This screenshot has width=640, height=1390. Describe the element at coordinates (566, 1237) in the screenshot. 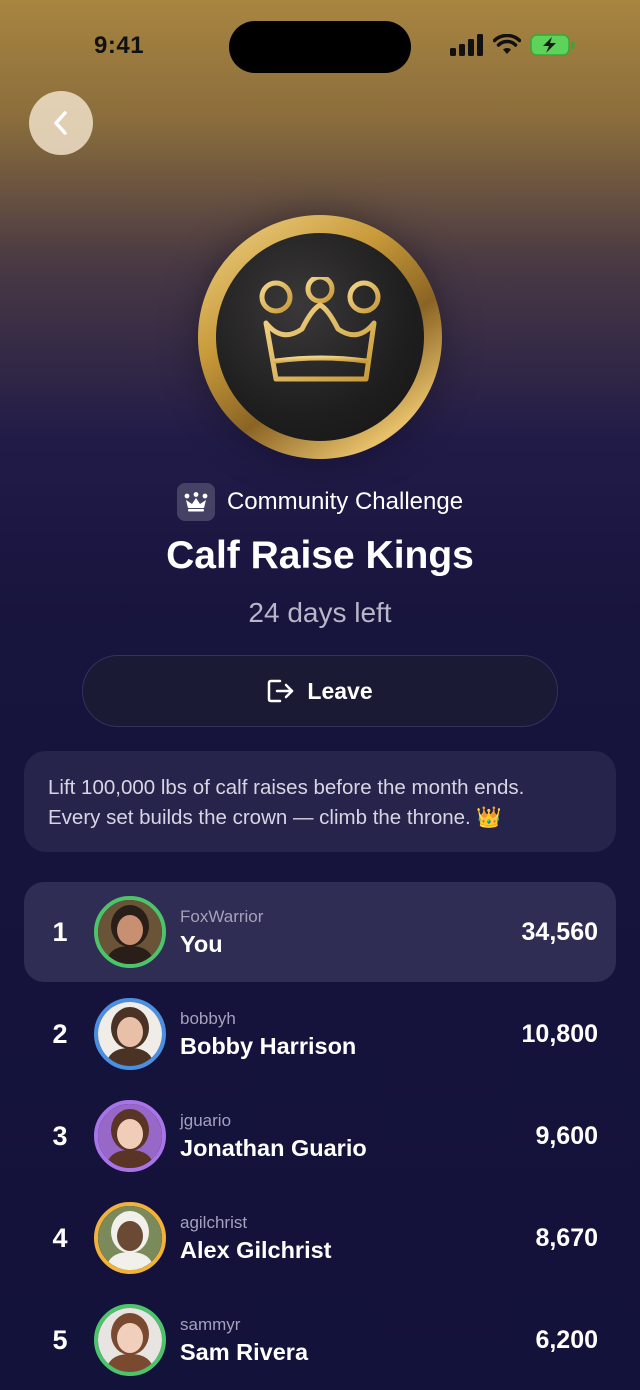

I see `player-score: 8,670` at that location.